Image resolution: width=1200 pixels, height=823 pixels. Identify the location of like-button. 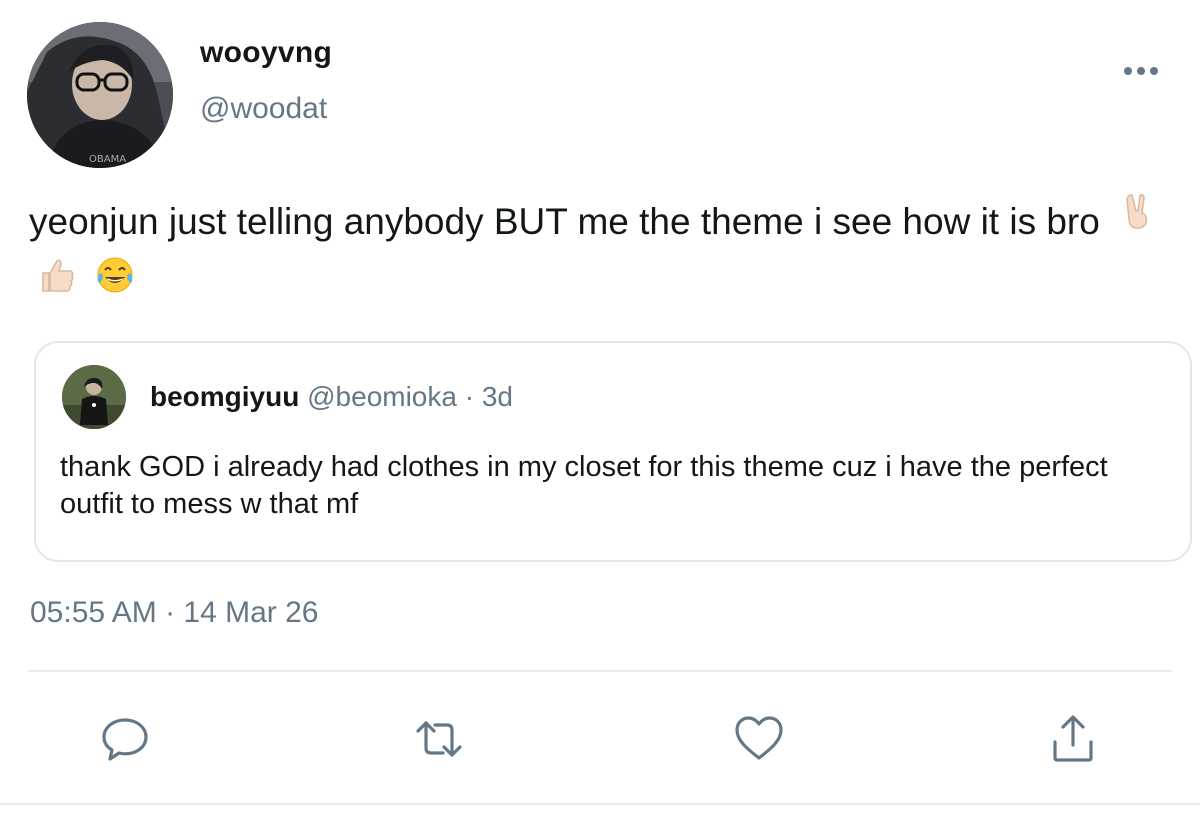
(759, 739).